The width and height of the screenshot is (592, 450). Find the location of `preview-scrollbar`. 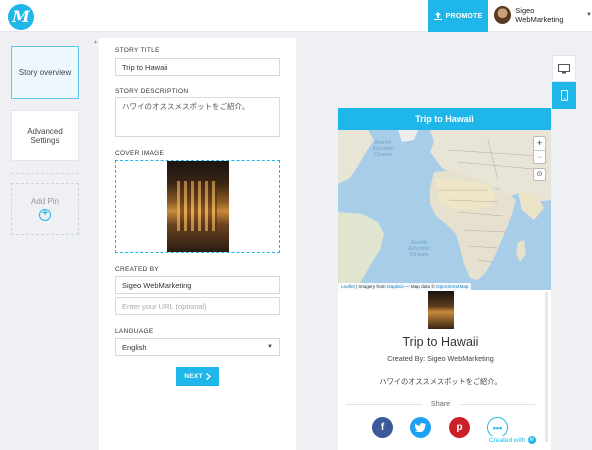

preview-scrollbar is located at coordinates (546, 367).